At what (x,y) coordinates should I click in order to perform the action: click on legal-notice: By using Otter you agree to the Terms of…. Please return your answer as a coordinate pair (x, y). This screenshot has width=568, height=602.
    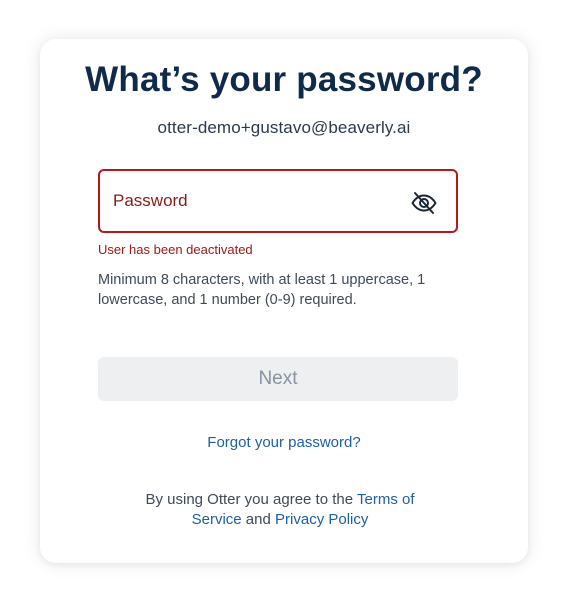
    Looking at the image, I should click on (280, 510).